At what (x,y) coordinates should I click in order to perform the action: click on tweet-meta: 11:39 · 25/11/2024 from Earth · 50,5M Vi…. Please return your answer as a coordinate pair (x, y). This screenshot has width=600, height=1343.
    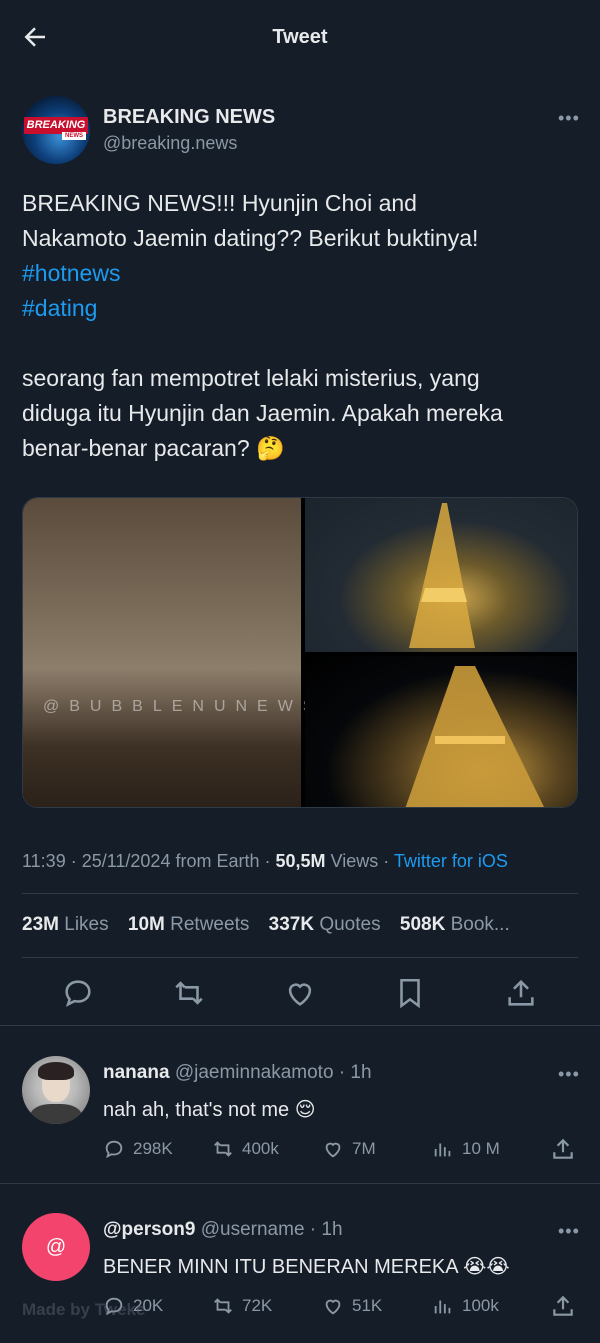
    Looking at the image, I should click on (265, 861).